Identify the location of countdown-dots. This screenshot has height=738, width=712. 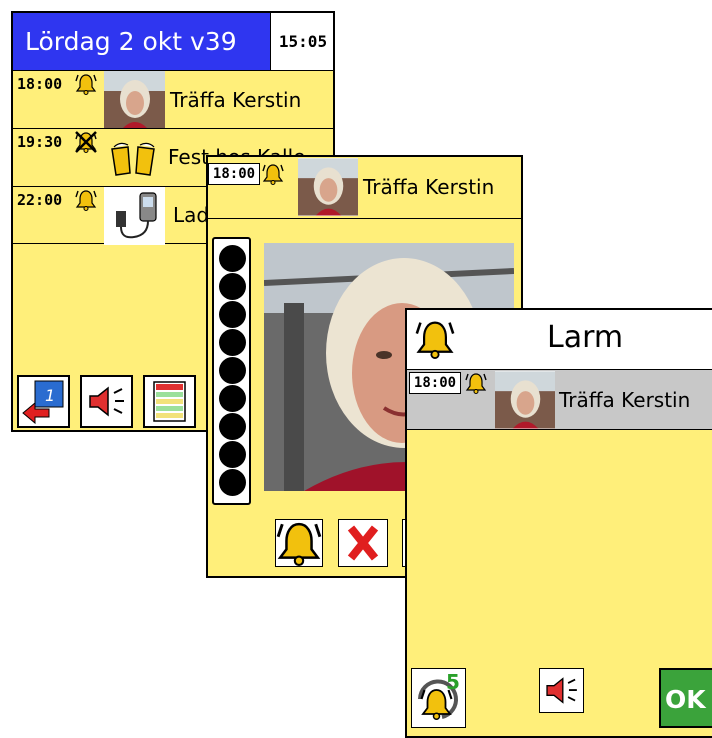
(231, 371).